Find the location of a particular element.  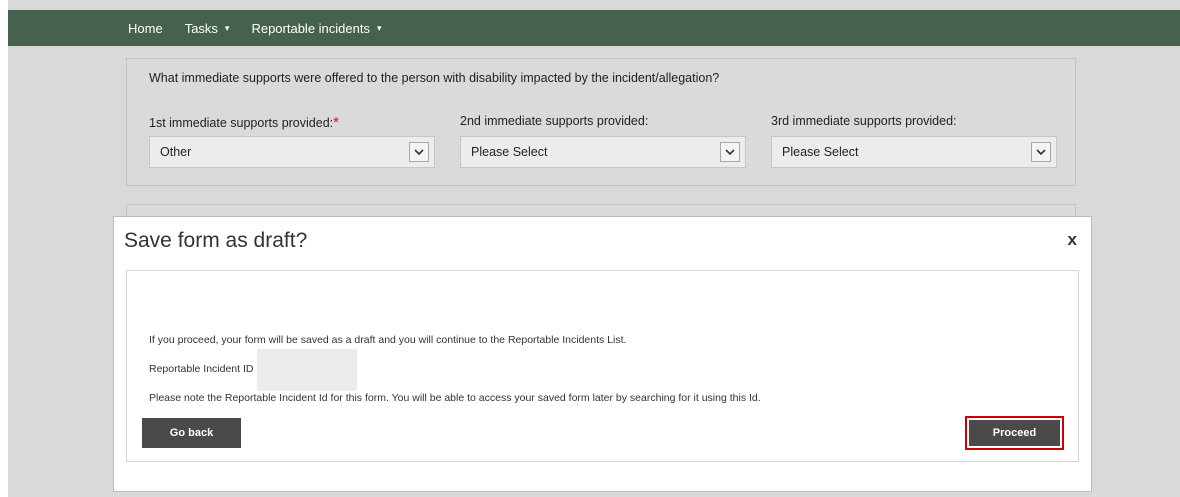

nav-reportable-incidents: Reportable incidents ▾ is located at coordinates (316, 28).